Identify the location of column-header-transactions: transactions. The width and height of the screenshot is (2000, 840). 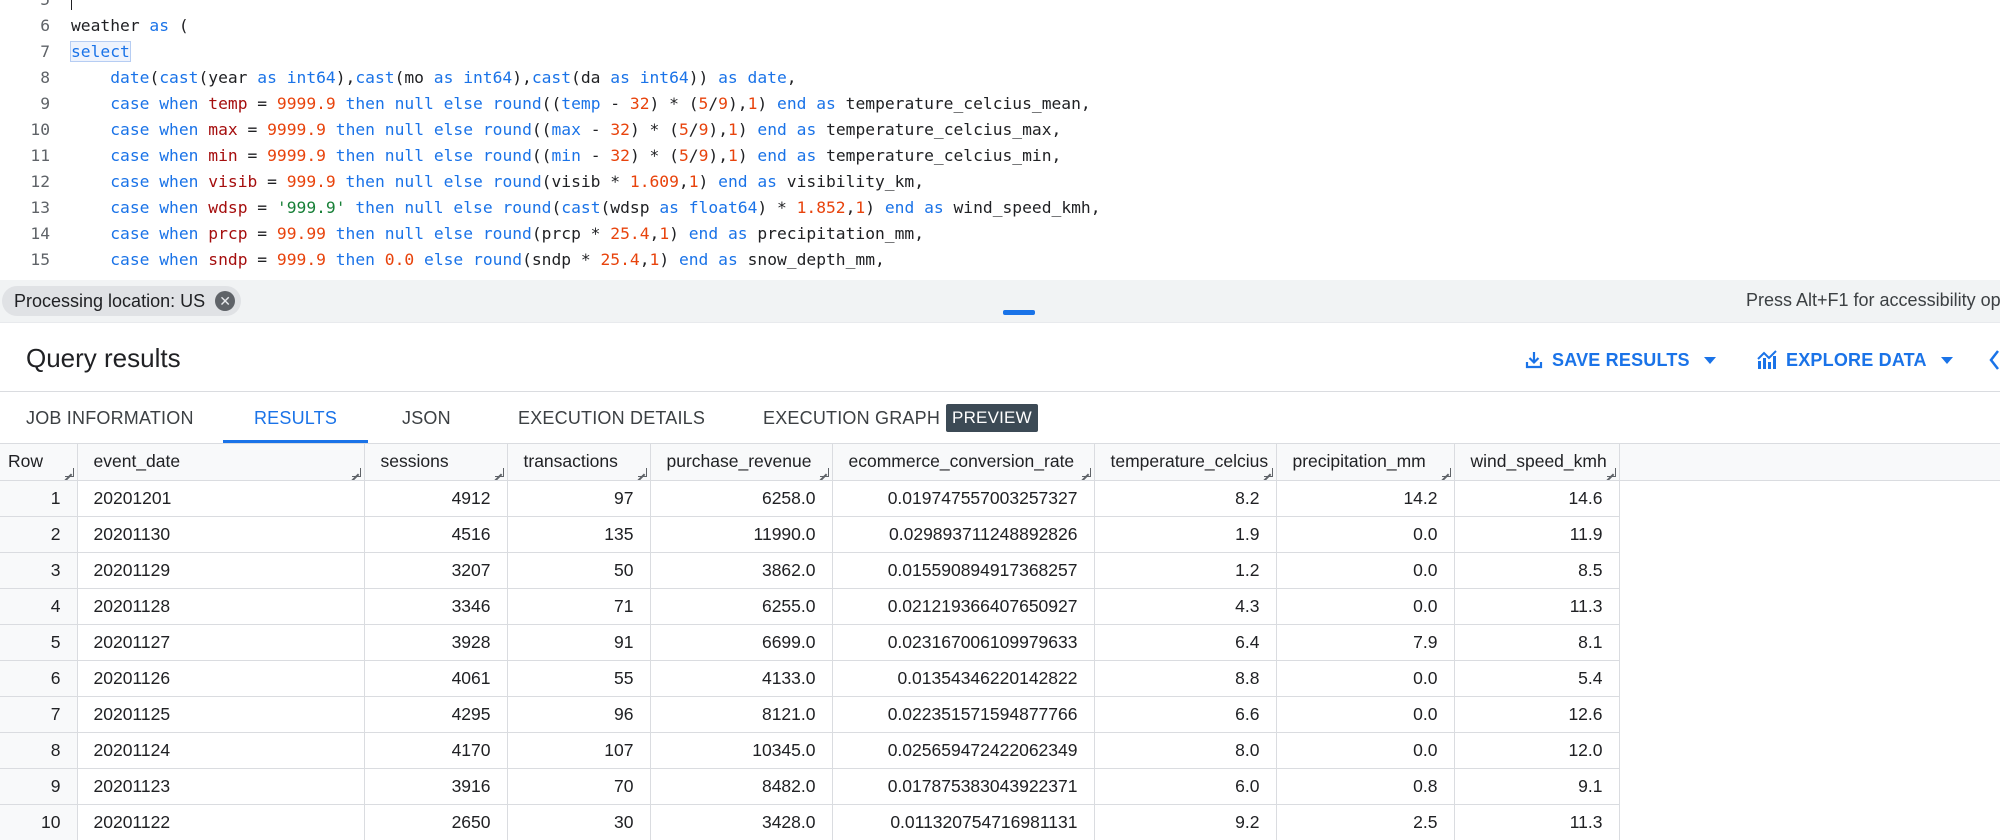
(579, 462).